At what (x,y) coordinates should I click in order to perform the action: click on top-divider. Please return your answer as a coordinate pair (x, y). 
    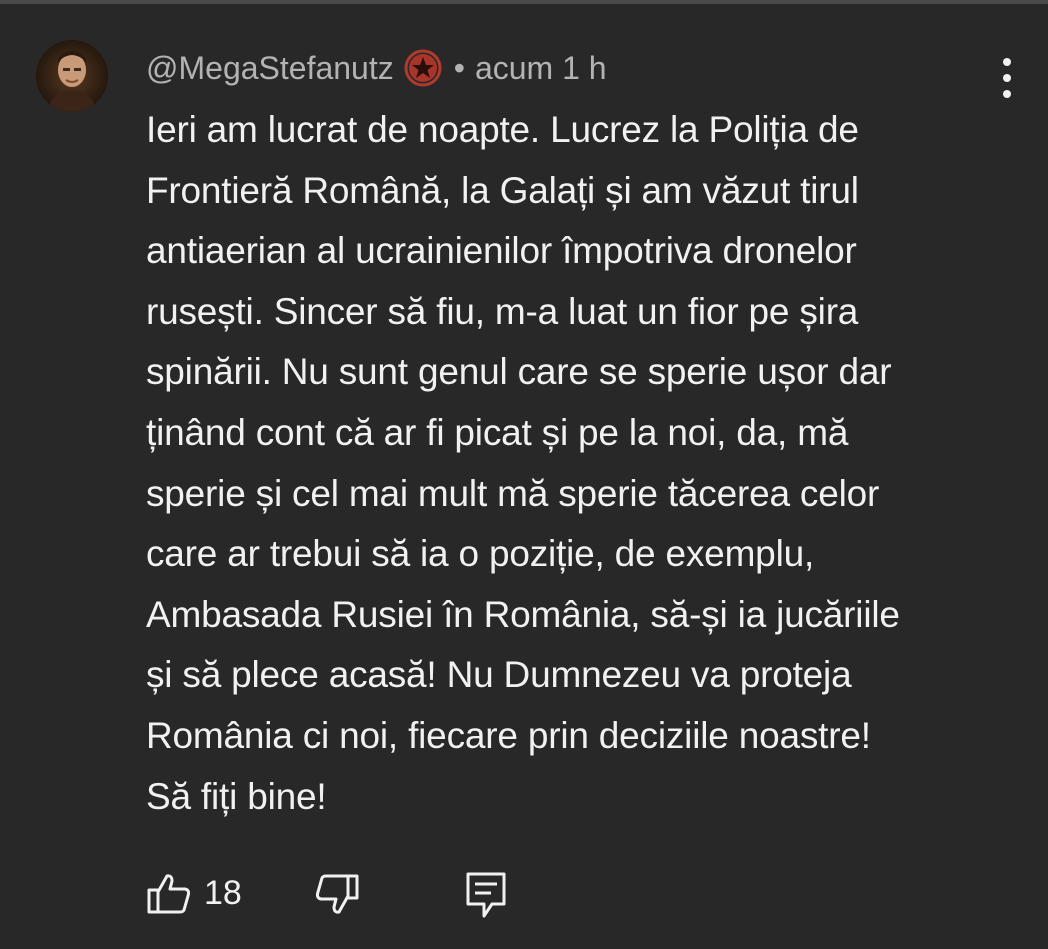
    Looking at the image, I should click on (524, 2).